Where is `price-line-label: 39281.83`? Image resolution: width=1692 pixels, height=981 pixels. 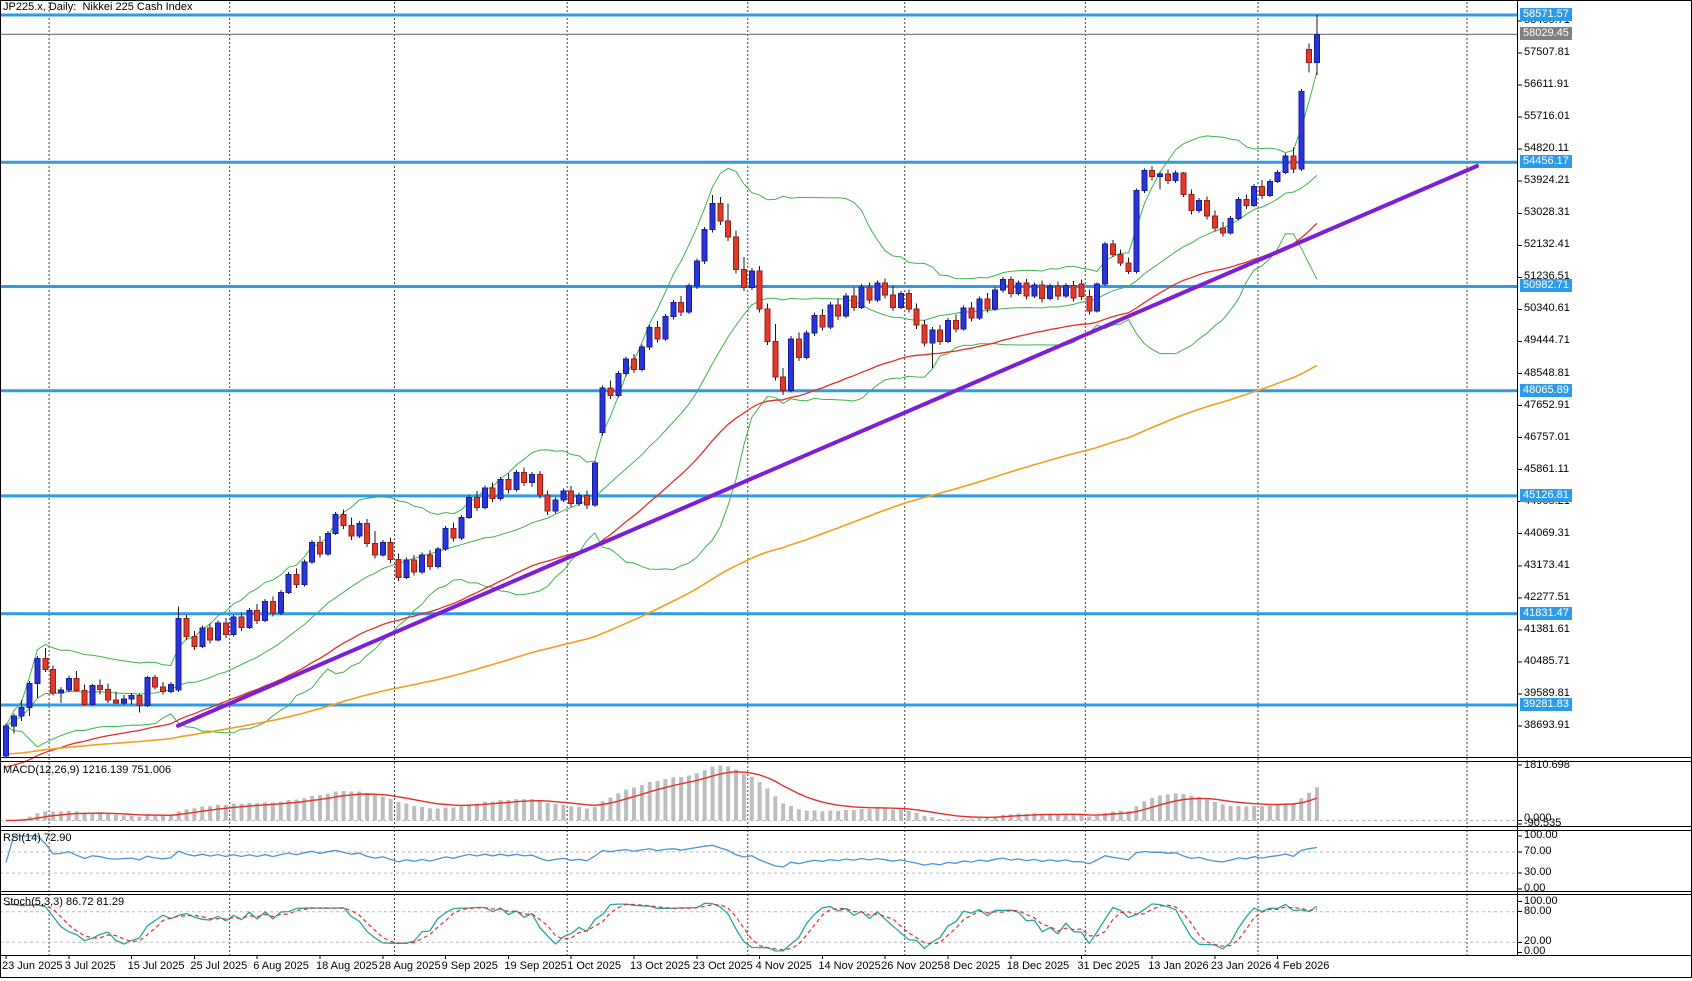
price-line-label: 39281.83 is located at coordinates (1546, 704).